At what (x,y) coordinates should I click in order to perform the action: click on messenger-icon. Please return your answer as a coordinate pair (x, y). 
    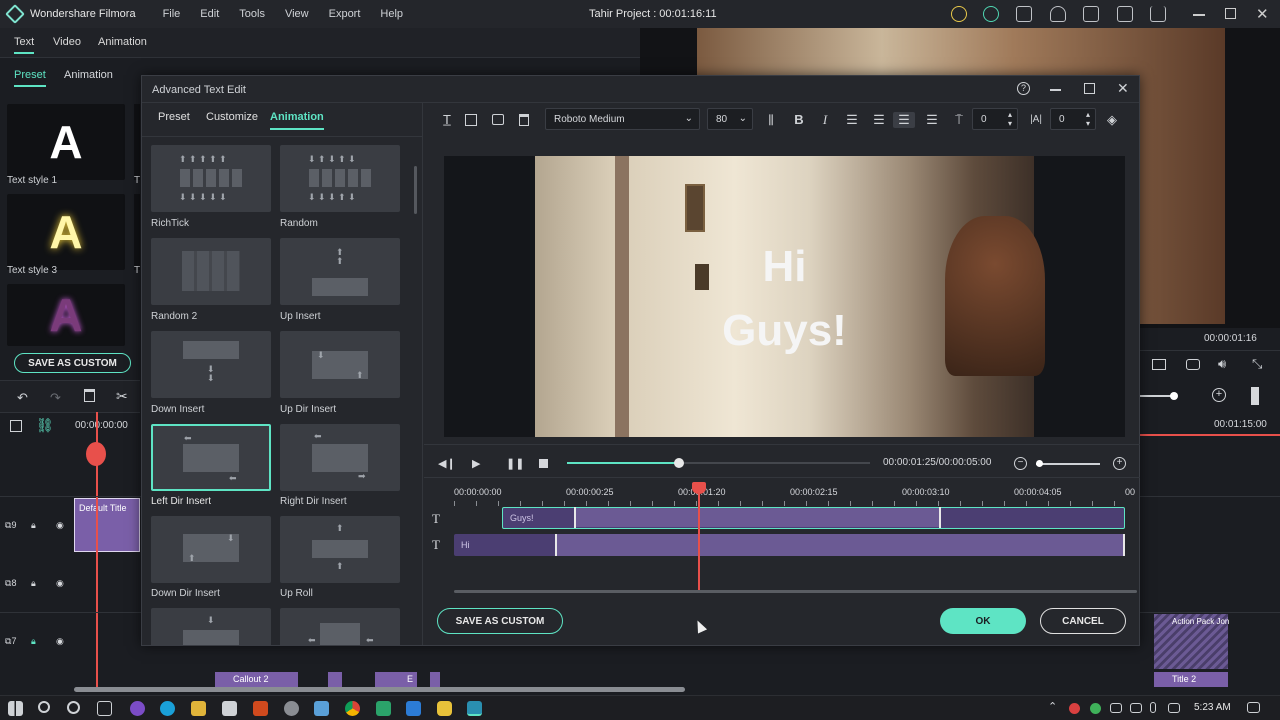
    Looking at the image, I should click on (137, 708).